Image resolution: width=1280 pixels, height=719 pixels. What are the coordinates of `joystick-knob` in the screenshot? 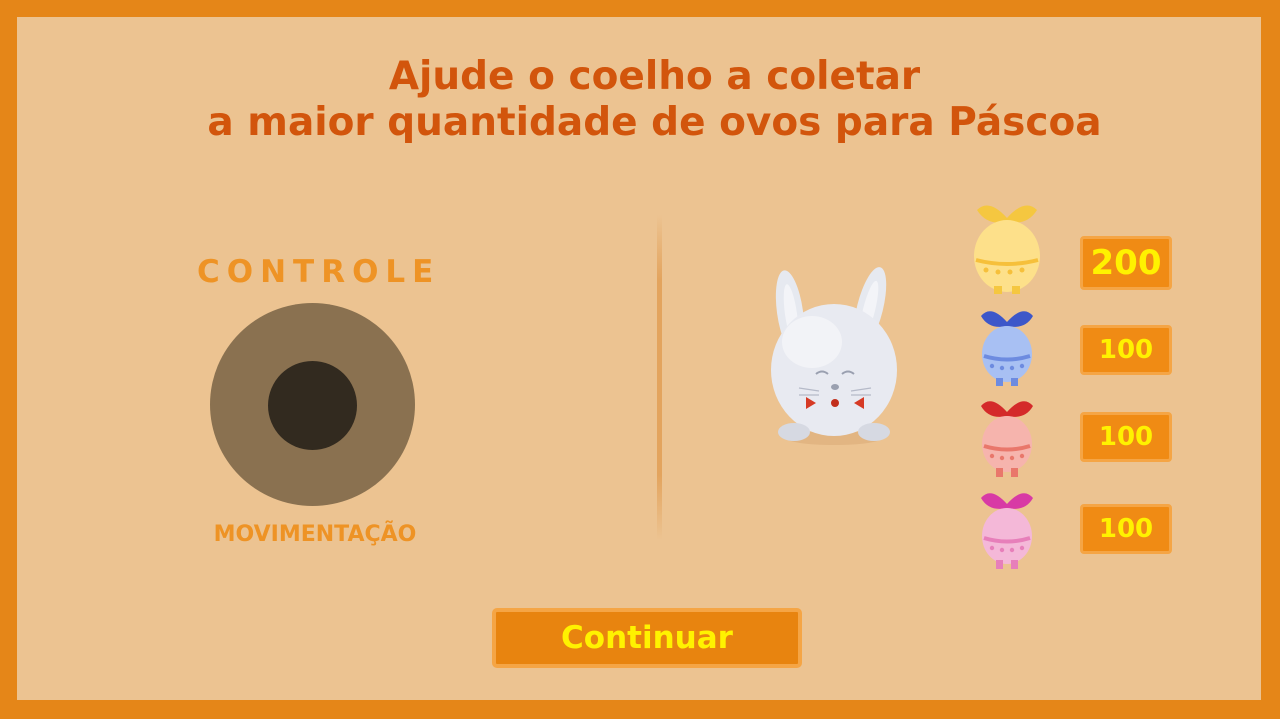 It's located at (312, 405).